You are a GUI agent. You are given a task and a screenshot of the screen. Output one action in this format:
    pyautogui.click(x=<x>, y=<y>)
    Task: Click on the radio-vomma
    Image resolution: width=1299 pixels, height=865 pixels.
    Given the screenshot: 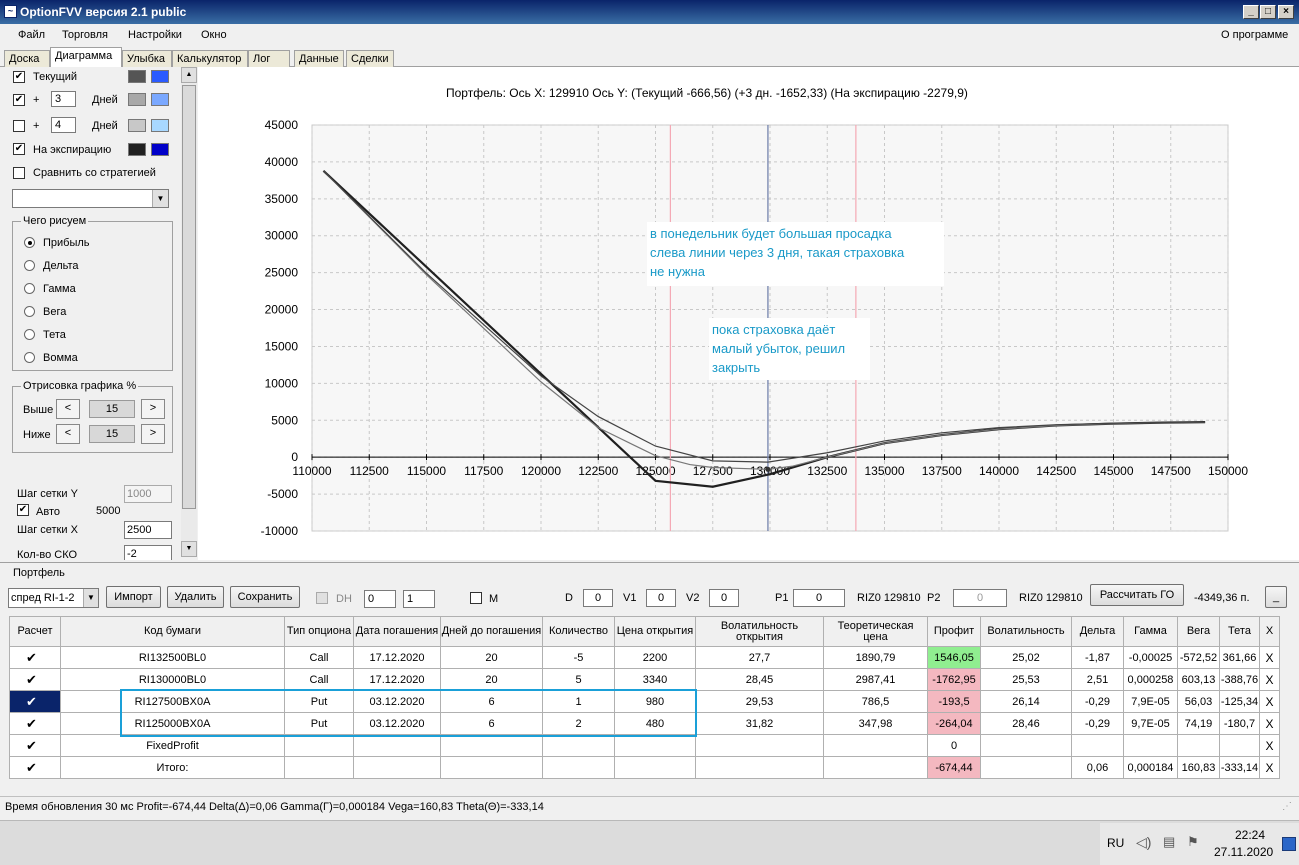 What is the action you would take?
    pyautogui.click(x=29, y=357)
    